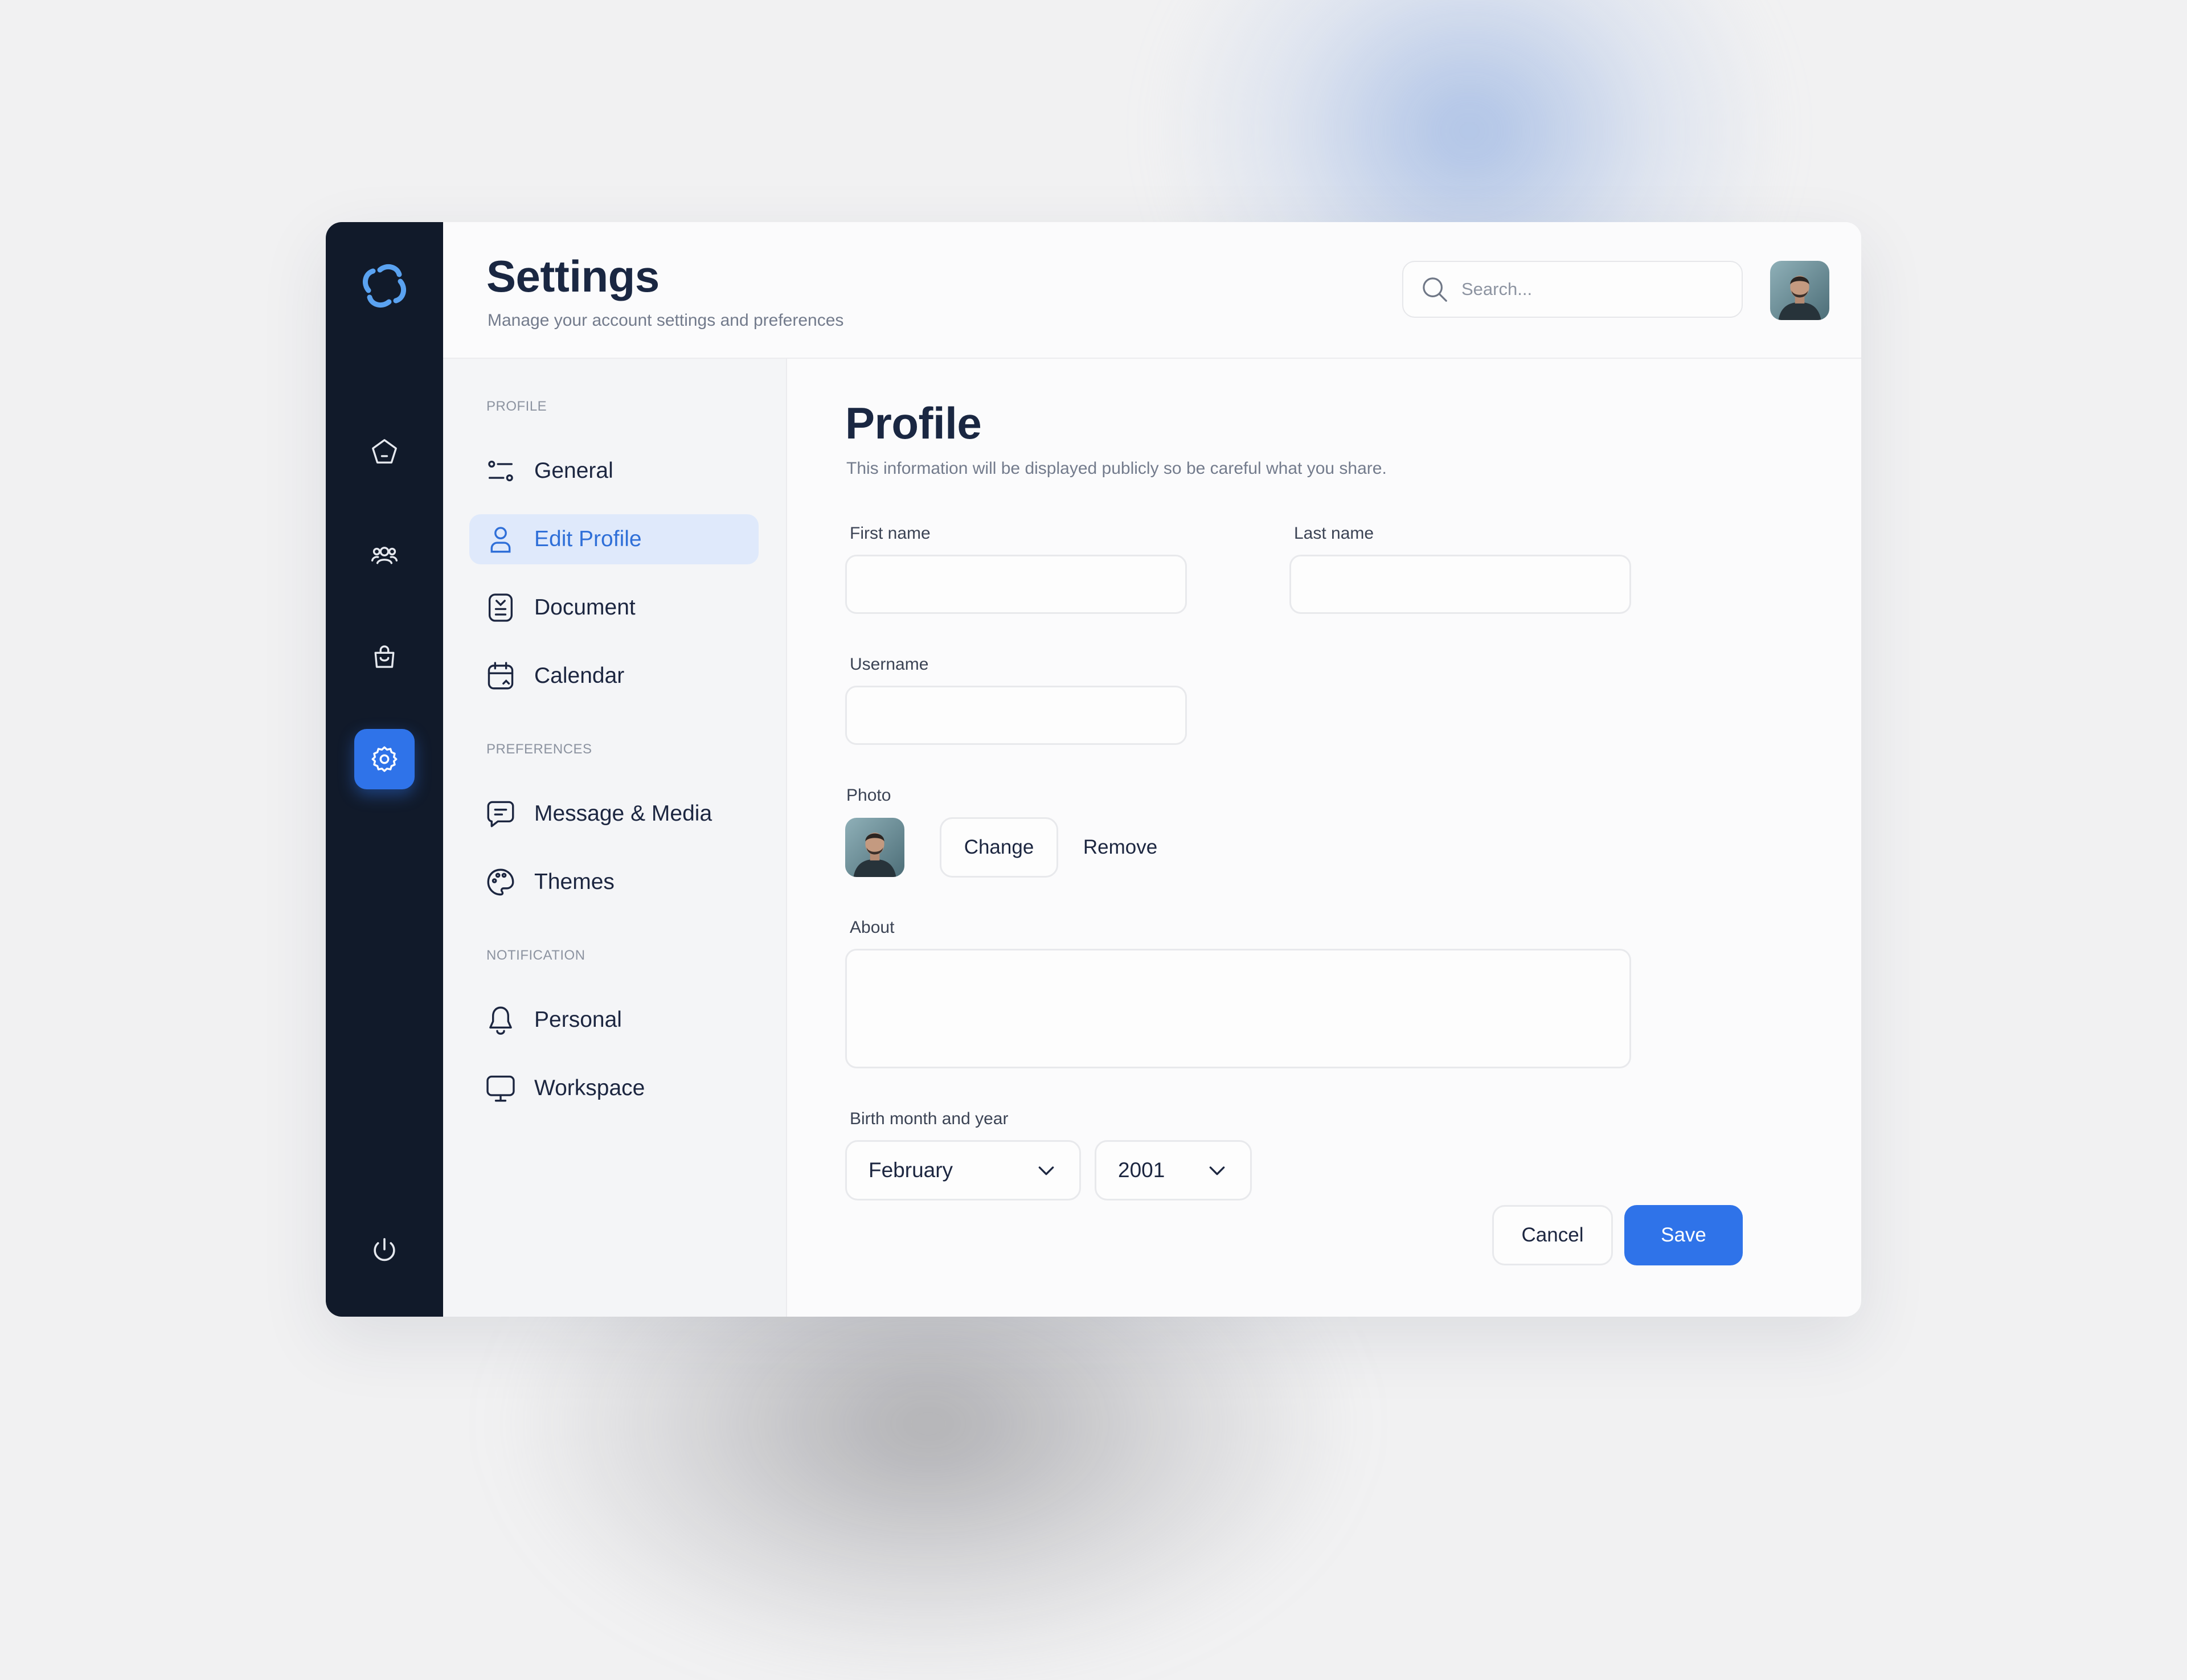 The width and height of the screenshot is (2187, 1680). I want to click on gear-icon, so click(384, 759).